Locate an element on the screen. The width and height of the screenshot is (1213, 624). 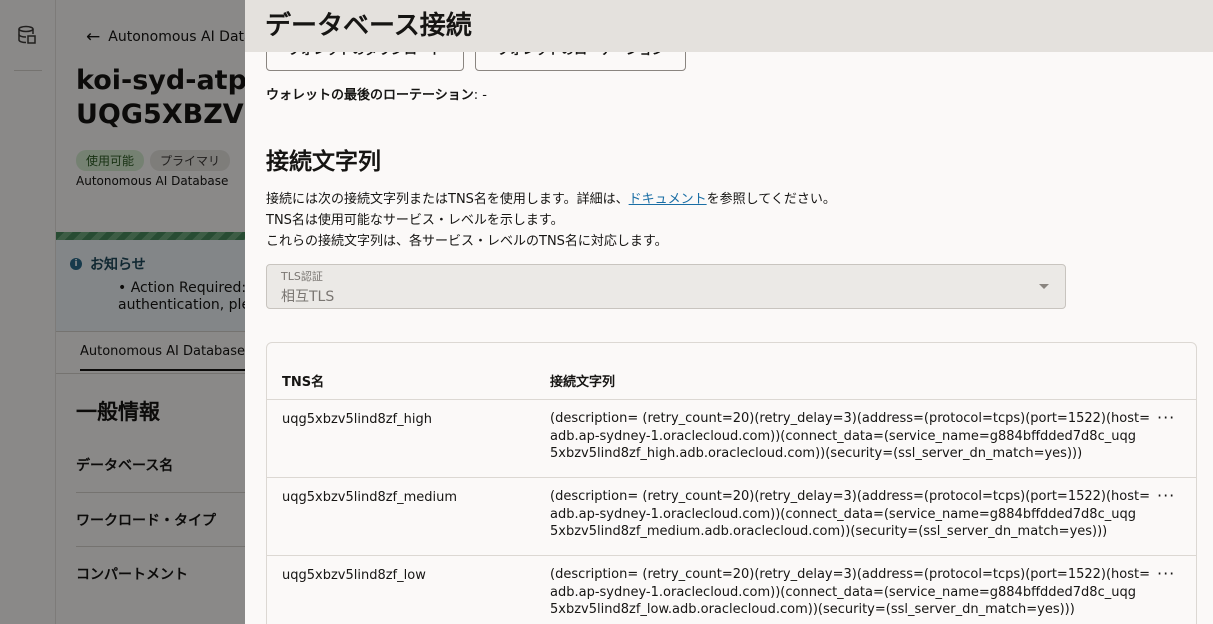
column-header-tns: TNS名 is located at coordinates (303, 382).